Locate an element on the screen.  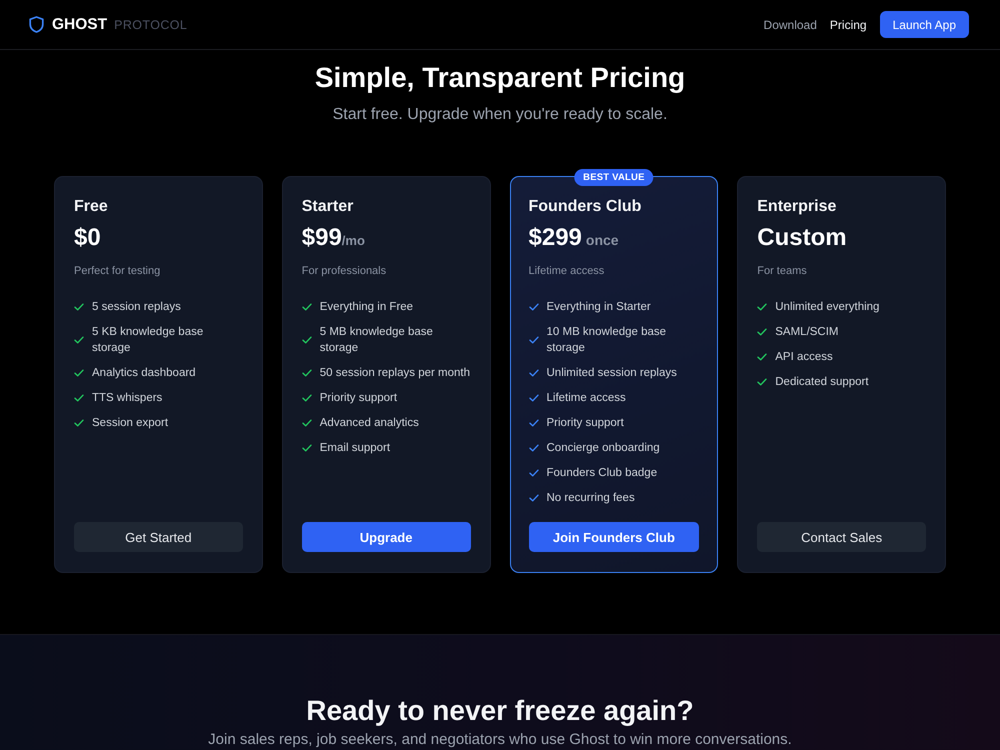
plan-tagline: Perfect for testing is located at coordinates (118, 271).